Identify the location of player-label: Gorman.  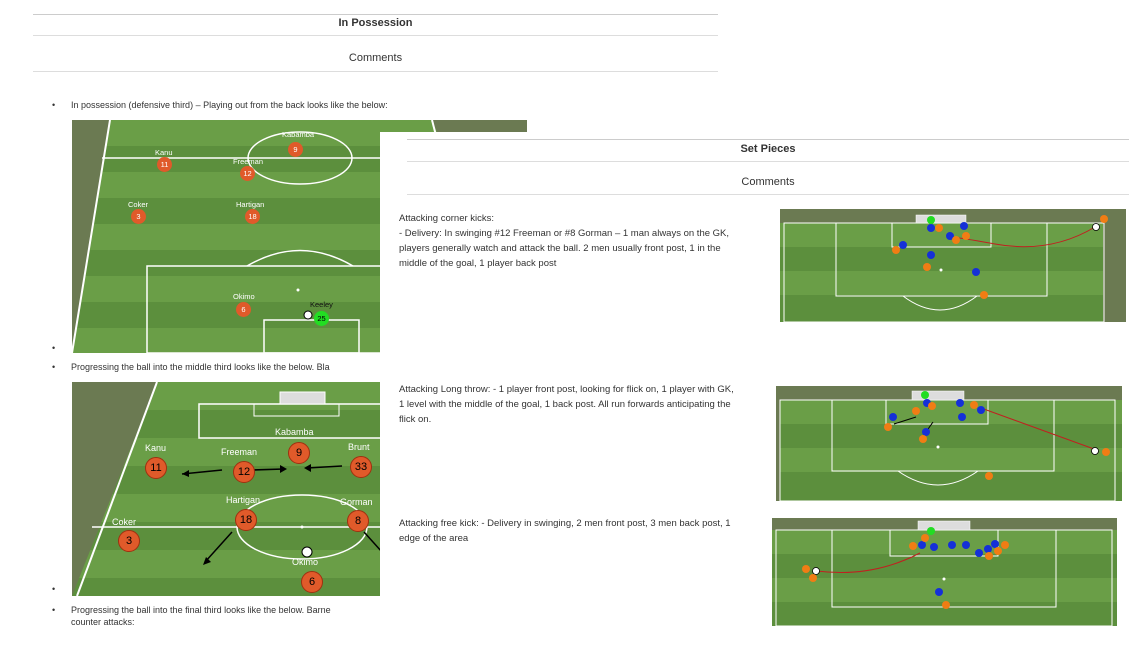
(356, 502).